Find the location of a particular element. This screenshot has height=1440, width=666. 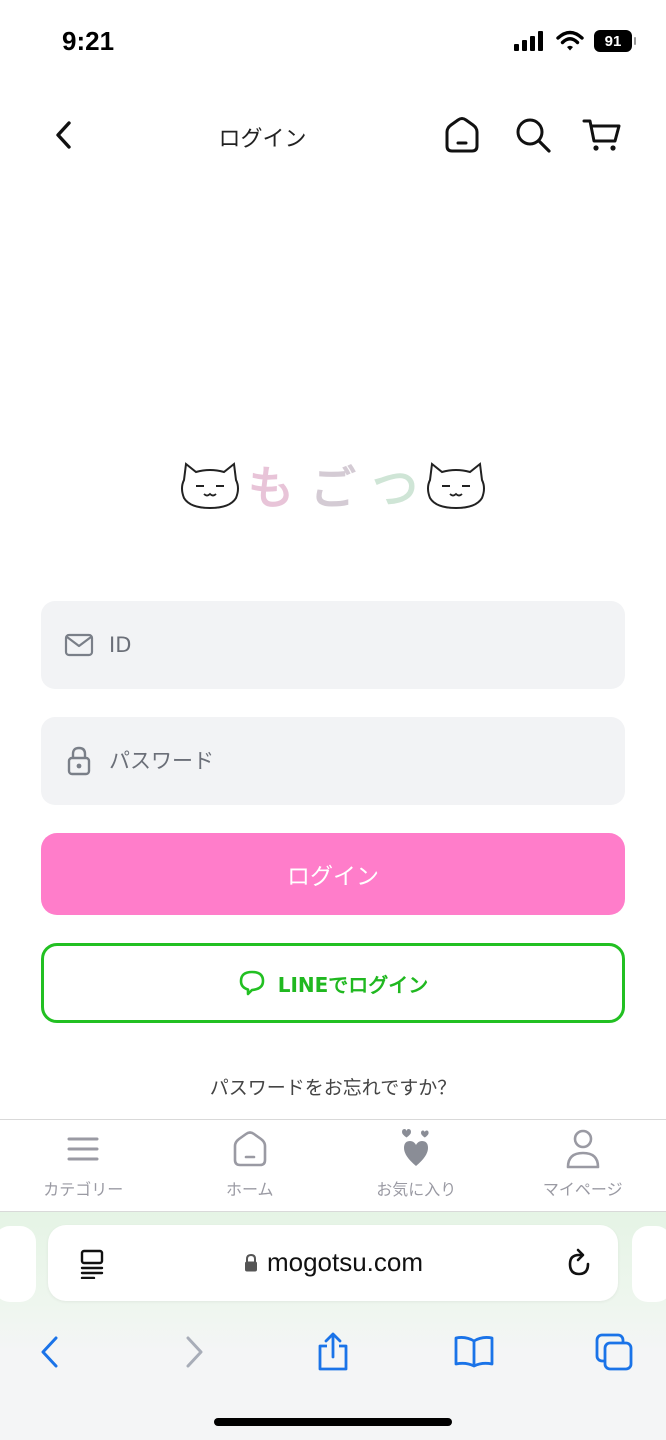

next-tab-preview is located at coordinates (649, 1264).